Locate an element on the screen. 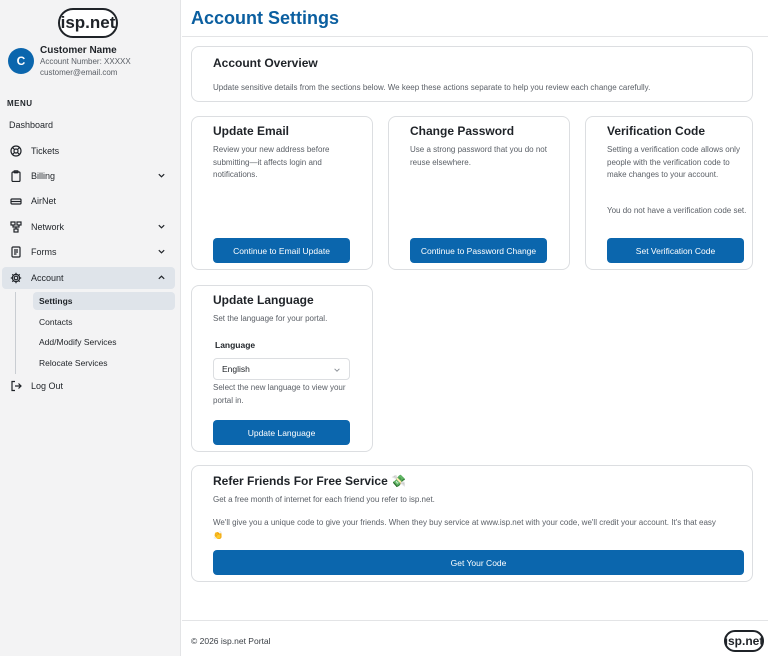 This screenshot has height=656, width=768. sidebar-item-label: Network is located at coordinates (48, 227).